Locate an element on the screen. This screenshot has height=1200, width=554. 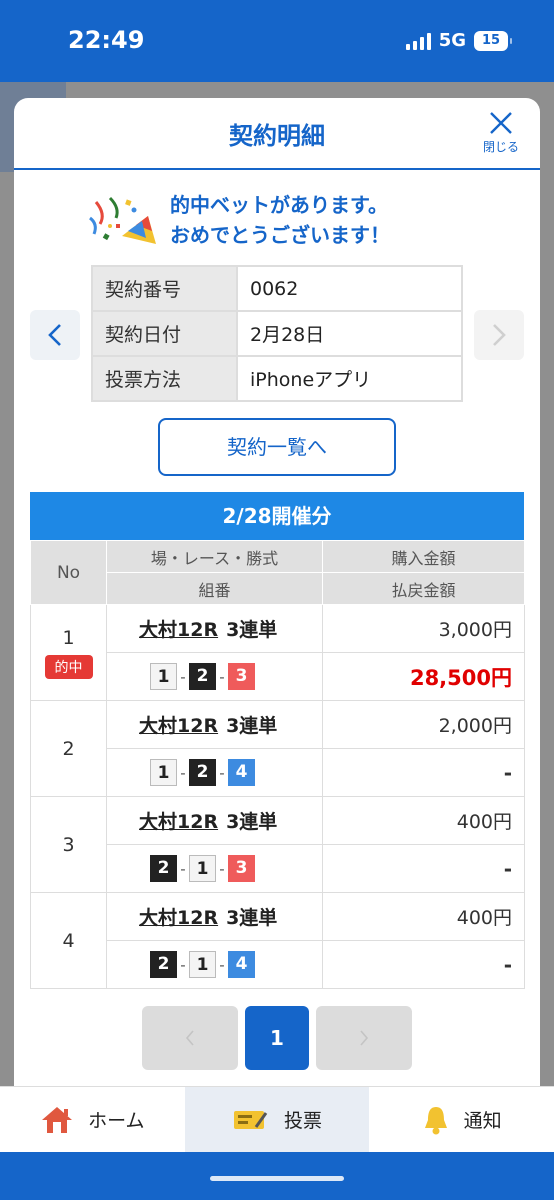
info-key: 契約日付 is located at coordinates (164, 333).